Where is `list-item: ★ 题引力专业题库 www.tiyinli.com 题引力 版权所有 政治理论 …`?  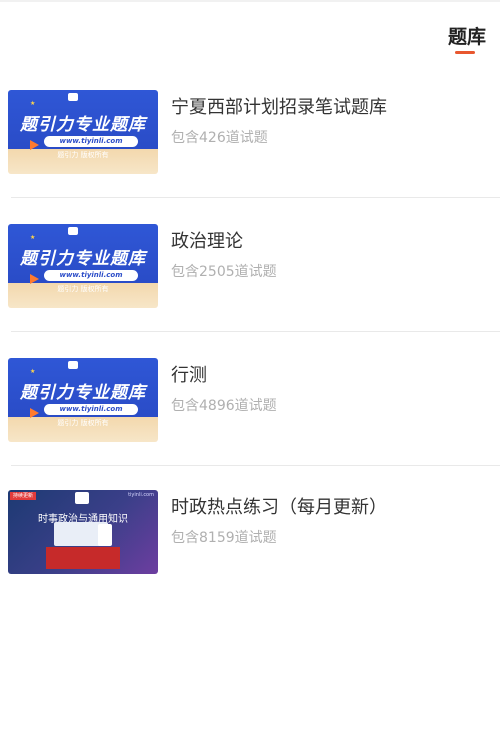
list-item: ★ 题引力专业题库 www.tiyinli.com 题引力 版权所有 政治理论 … is located at coordinates (250, 267).